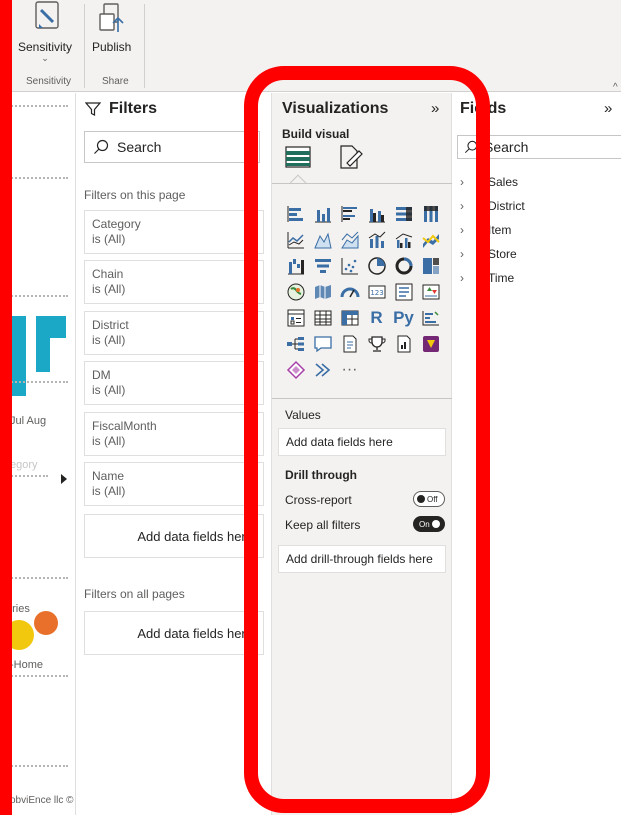 The image size is (621, 815). What do you see at coordinates (430, 292) in the screenshot?
I see `kpi-icon` at bounding box center [430, 292].